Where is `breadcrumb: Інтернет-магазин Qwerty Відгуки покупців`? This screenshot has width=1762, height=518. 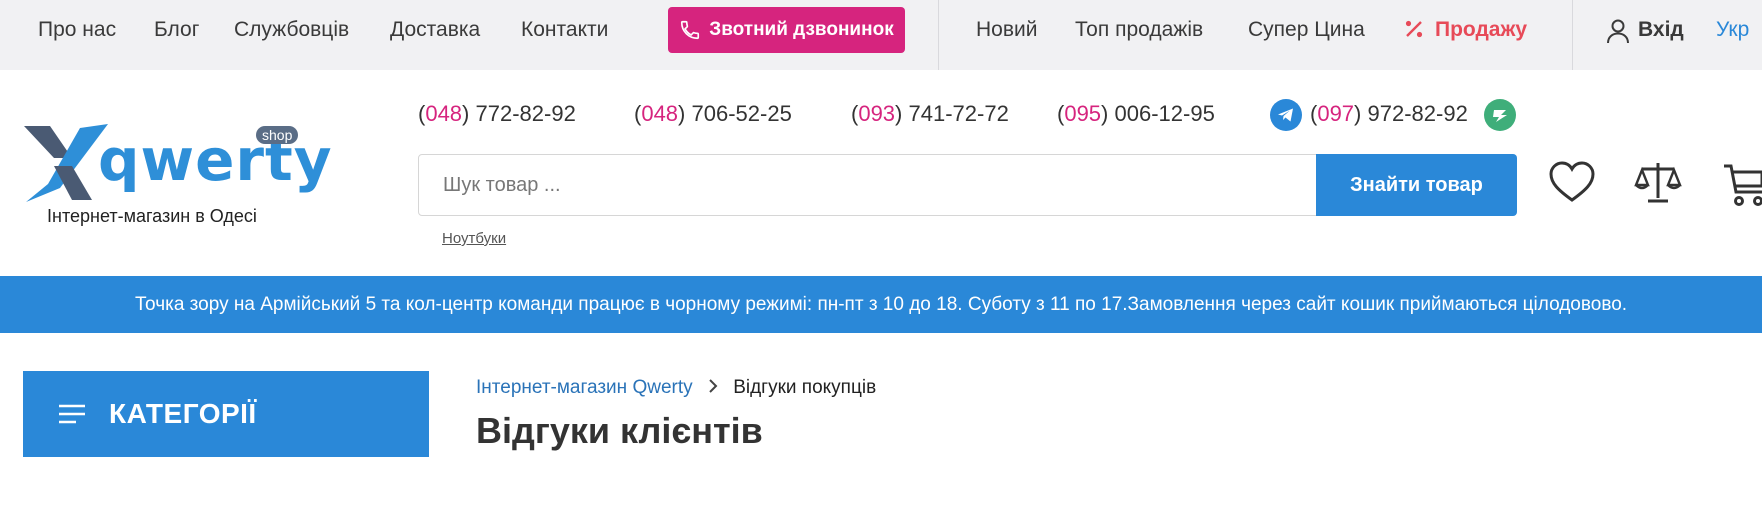
breadcrumb: Інтернет-магазин Qwerty Відгуки покупців is located at coordinates (676, 388).